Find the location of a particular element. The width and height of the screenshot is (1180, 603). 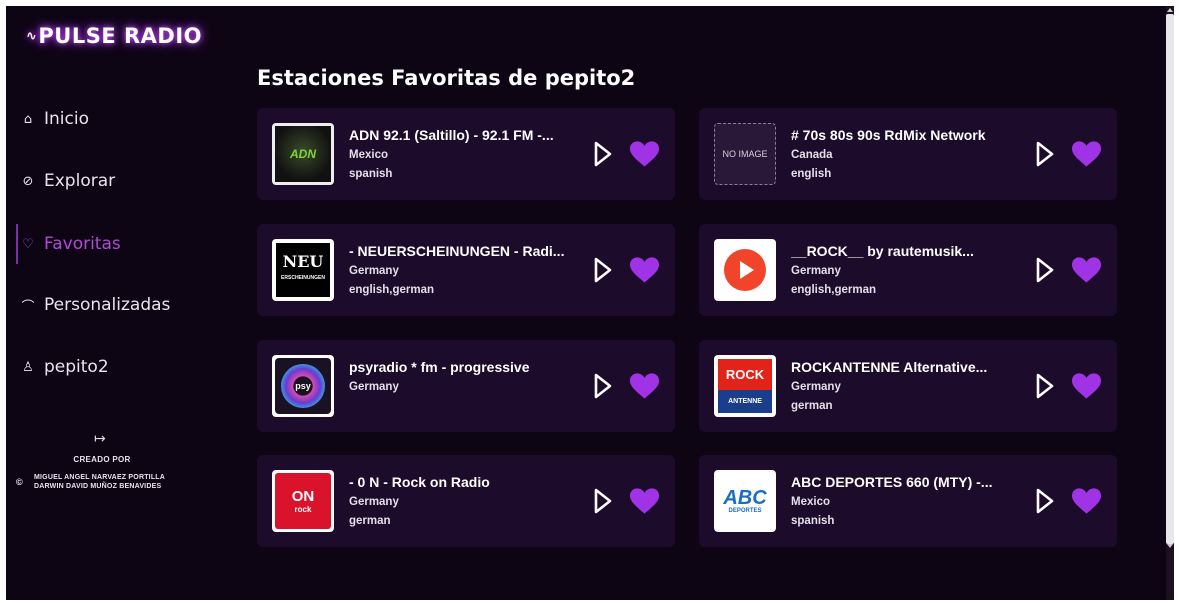

station-logo-art: psy is located at coordinates (303, 386).